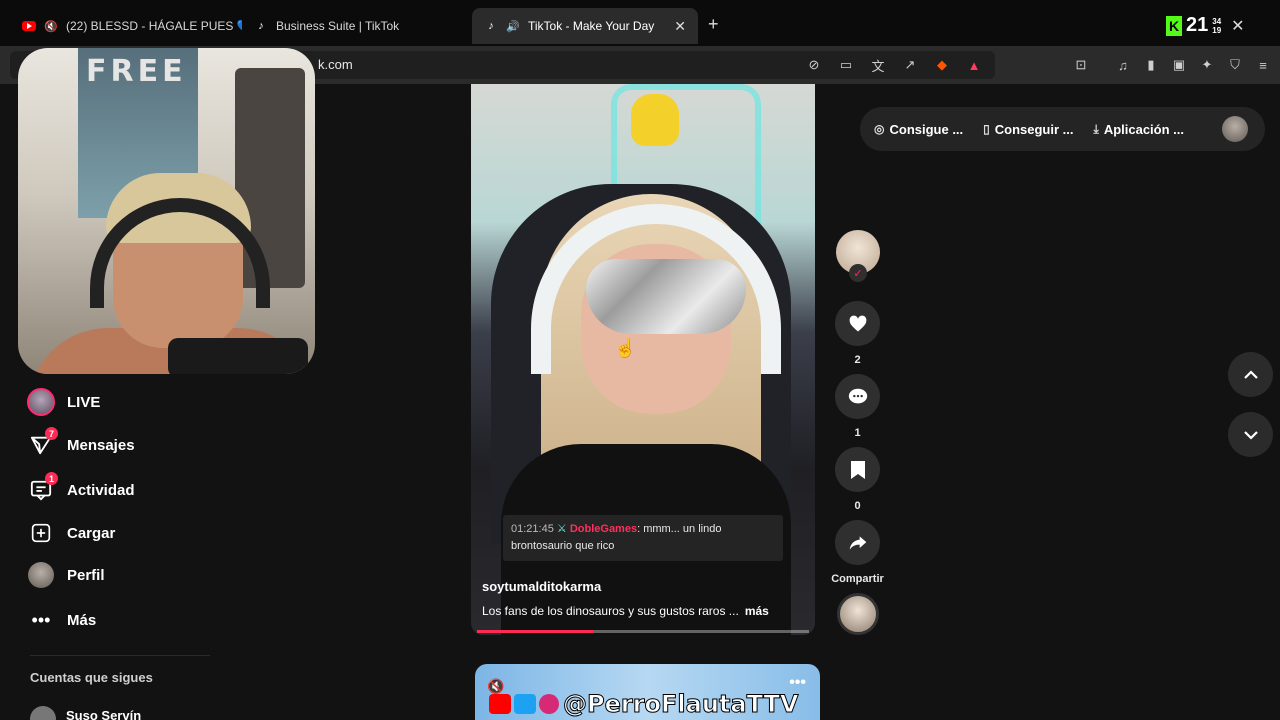 This screenshot has width=1280, height=720. I want to click on menu-icon: ≡, so click(1263, 65).